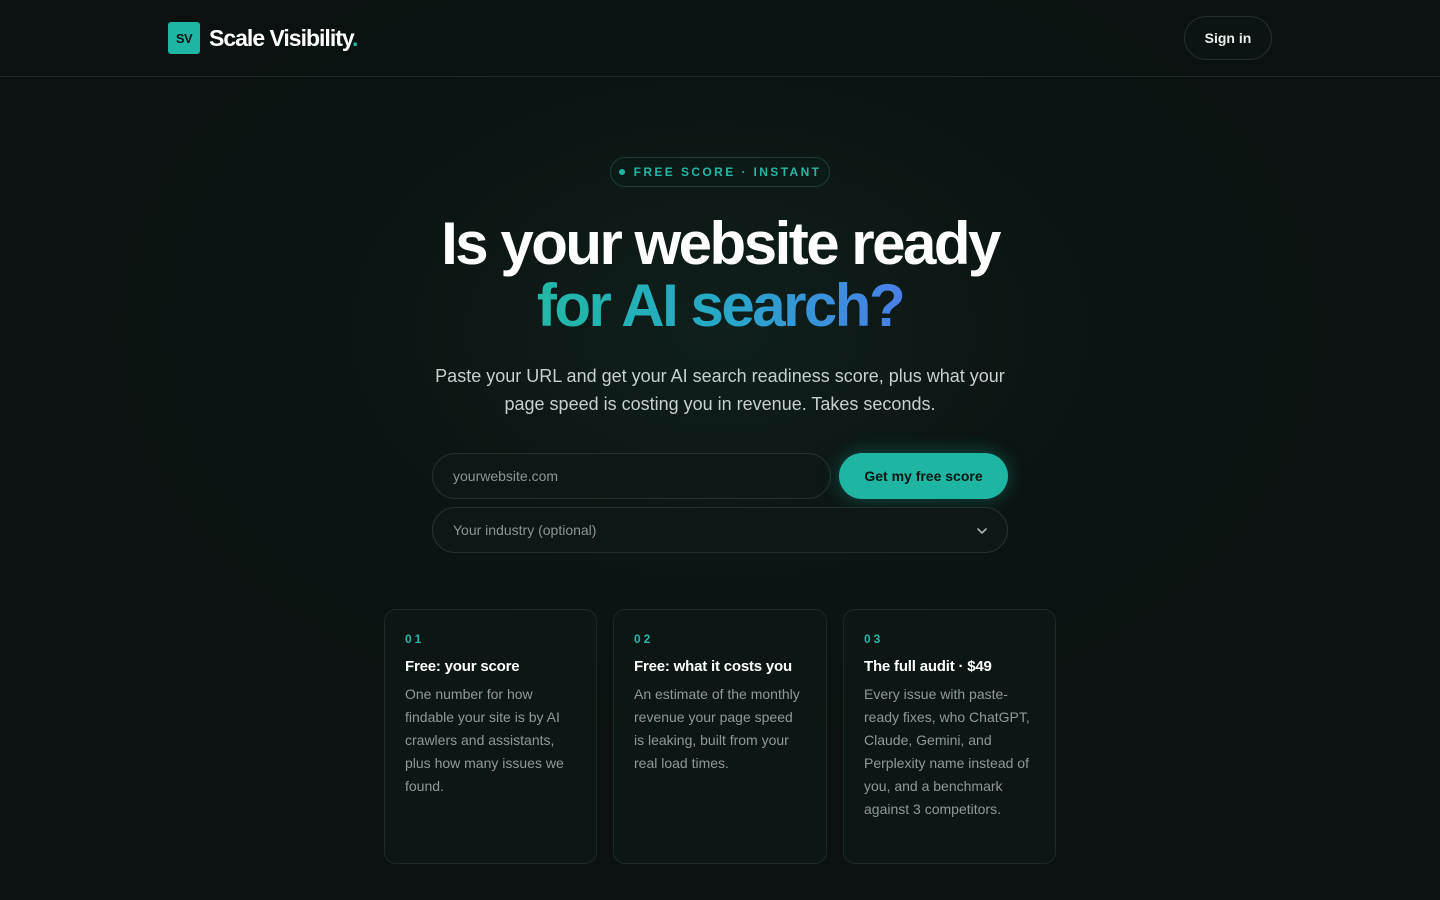  What do you see at coordinates (281, 37) in the screenshot?
I see `logo-name: Scale Visibility` at bounding box center [281, 37].